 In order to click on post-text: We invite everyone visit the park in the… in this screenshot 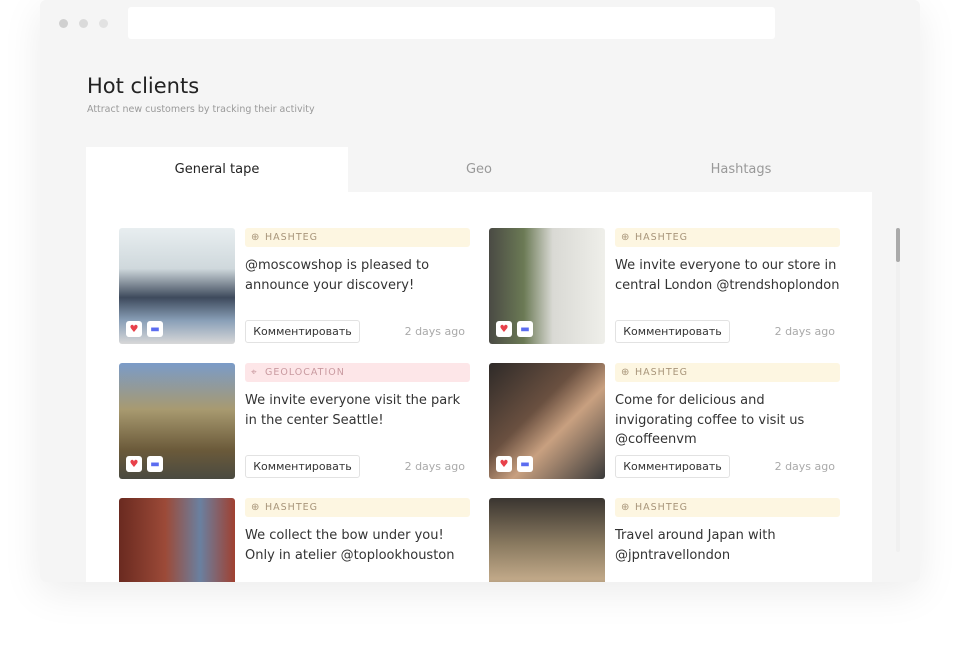, I will do `click(353, 410)`.